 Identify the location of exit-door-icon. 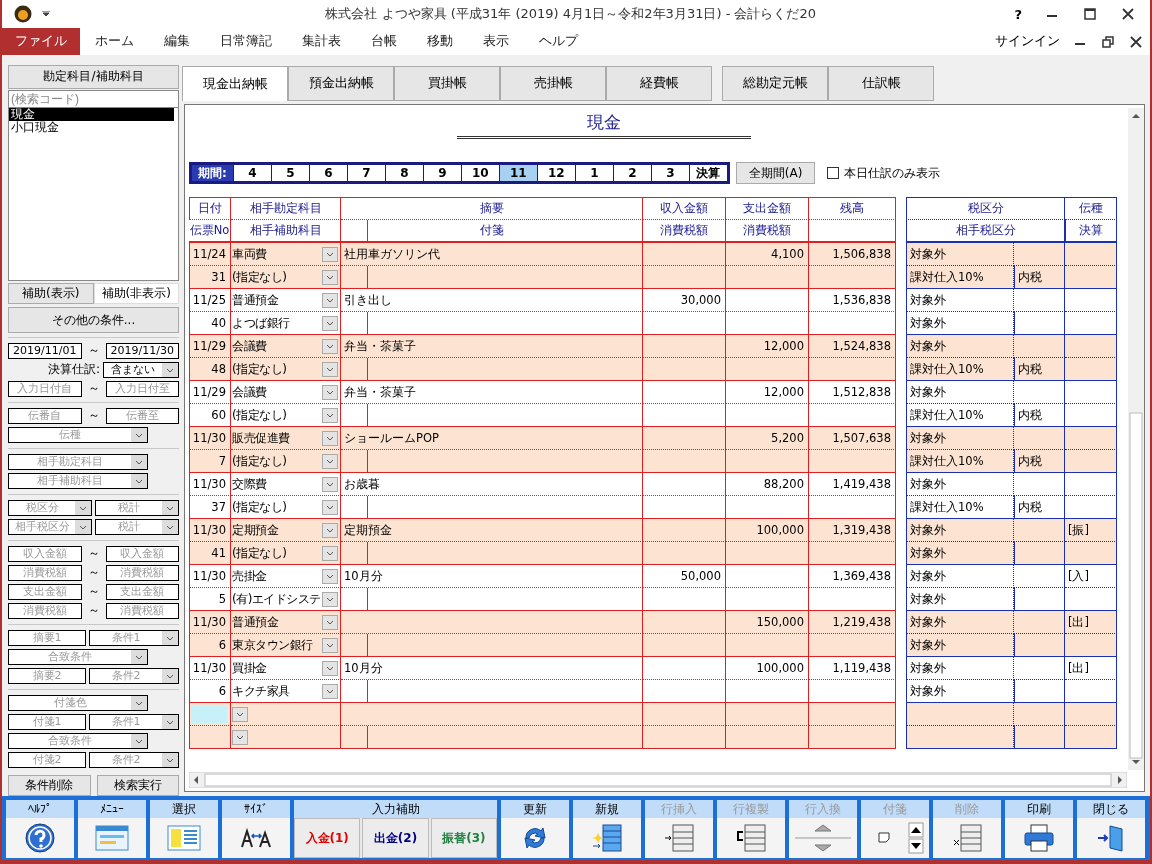
(1111, 838).